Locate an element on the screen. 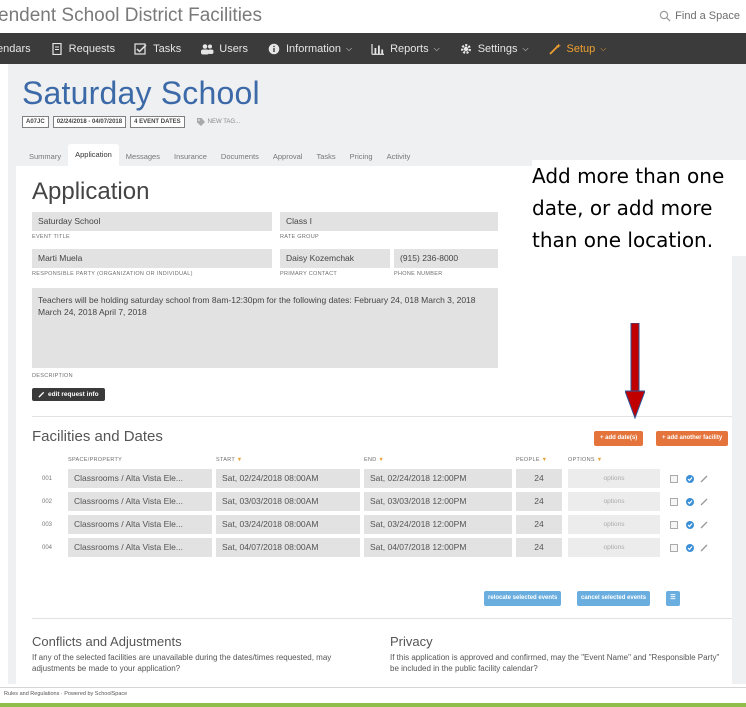  end-cell: Sat, 04/07/2018 12:00PM is located at coordinates (438, 547).